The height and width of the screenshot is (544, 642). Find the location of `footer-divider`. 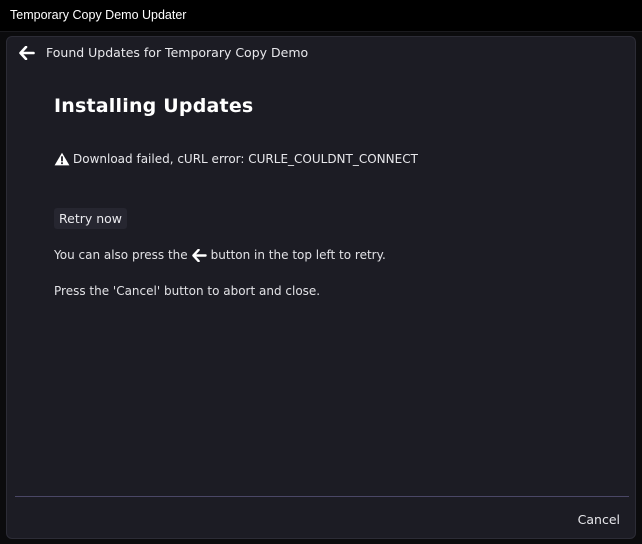

footer-divider is located at coordinates (322, 496).